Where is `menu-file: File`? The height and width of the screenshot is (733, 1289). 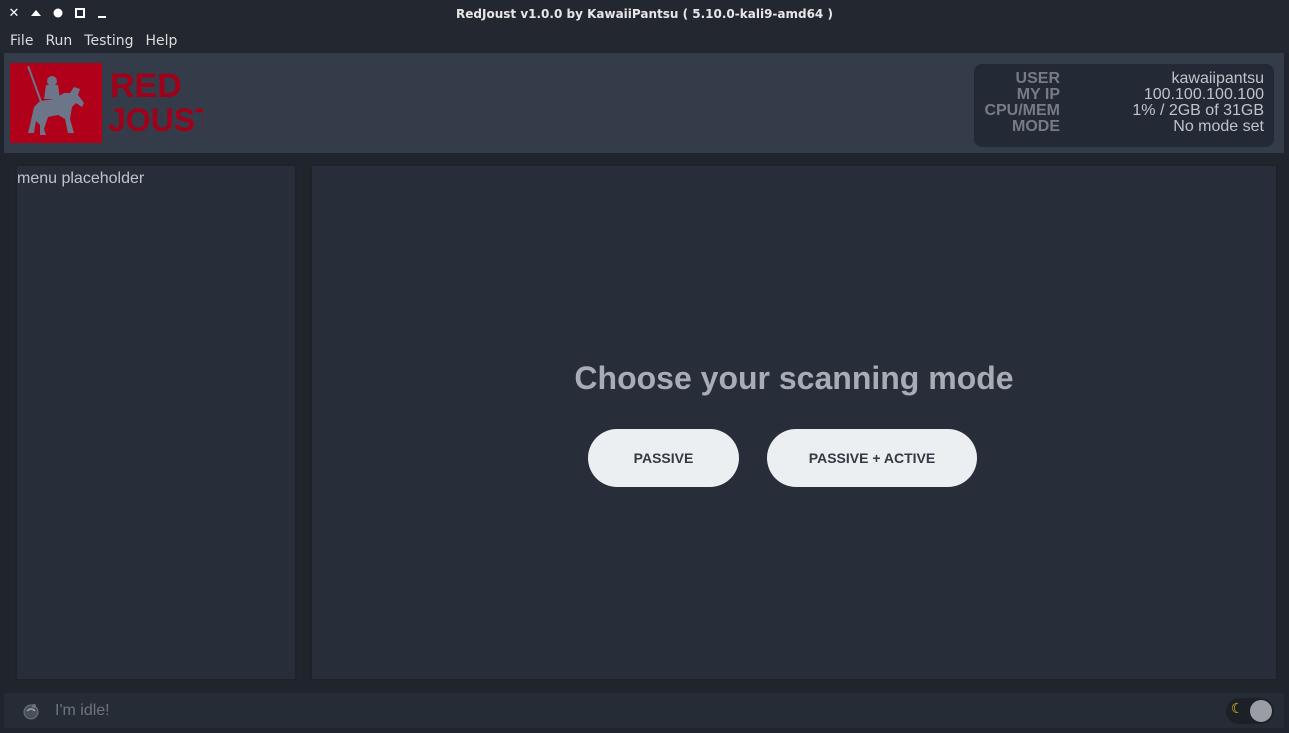
menu-file: File is located at coordinates (21, 41).